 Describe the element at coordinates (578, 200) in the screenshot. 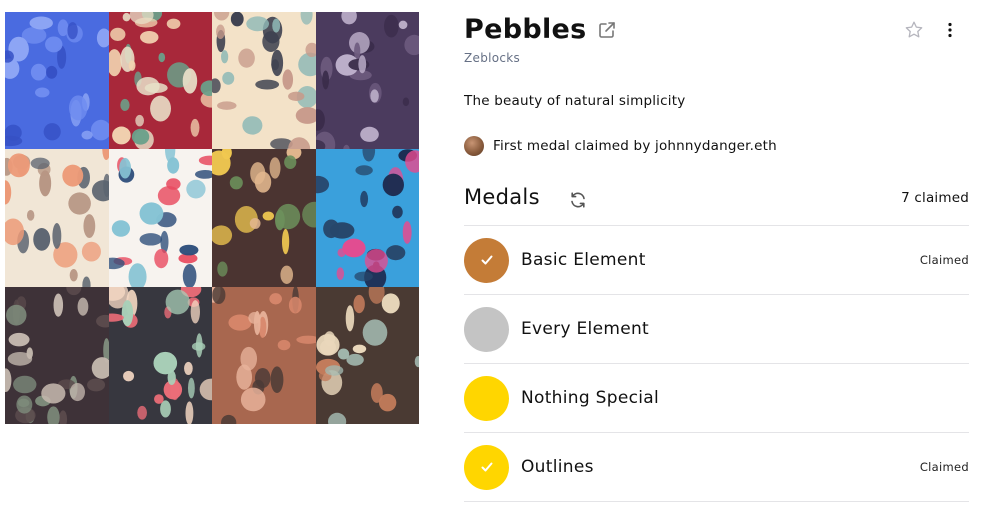

I see `refresh-icon` at that location.